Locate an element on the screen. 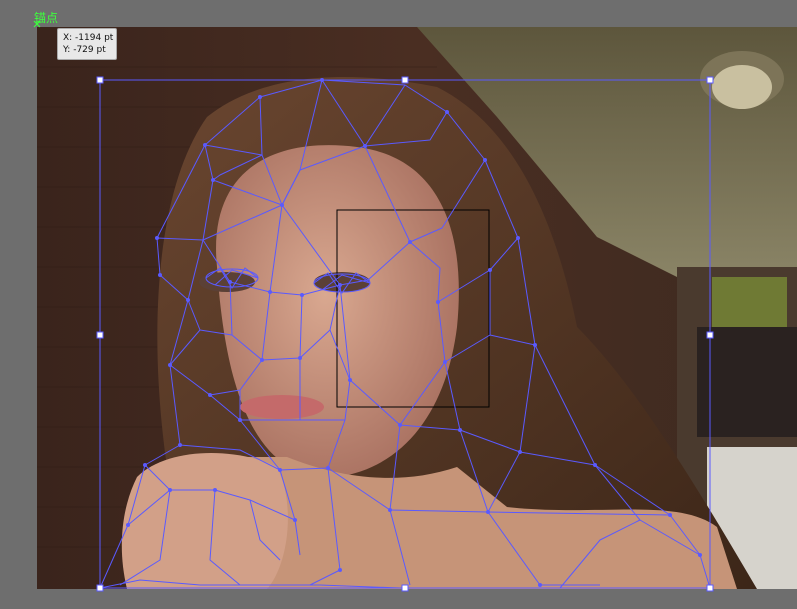 The height and width of the screenshot is (609, 797). coordinate-tooltip: X: -1194 pt Y: -729 pt is located at coordinates (87, 44).